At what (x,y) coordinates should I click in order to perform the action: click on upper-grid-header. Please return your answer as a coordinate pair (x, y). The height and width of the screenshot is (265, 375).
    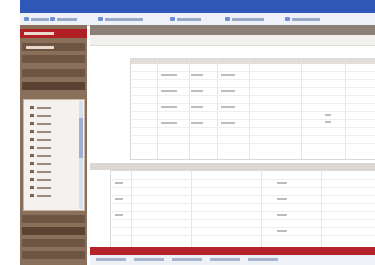
    Looking at the image, I should click on (253, 61).